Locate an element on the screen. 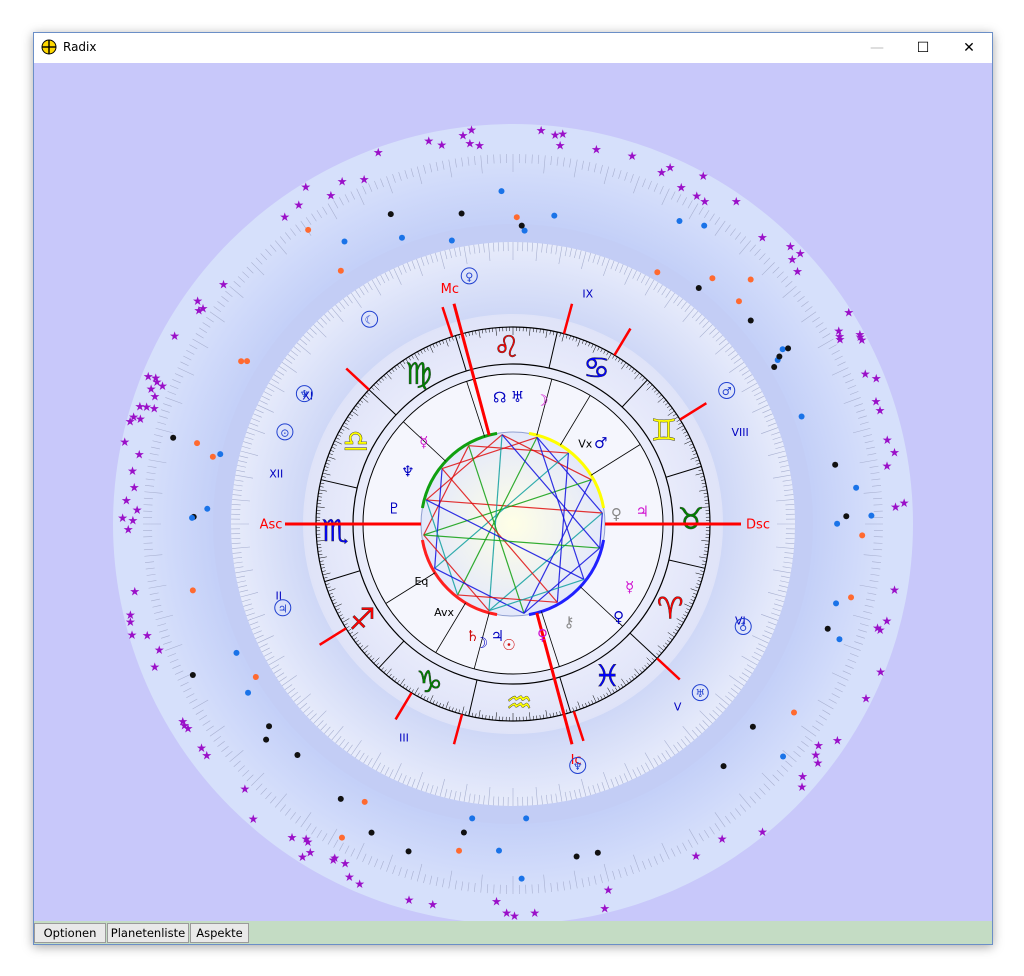 This screenshot has height=976, width=1024. outer-jupiter-icon: ♃ is located at coordinates (283, 608).